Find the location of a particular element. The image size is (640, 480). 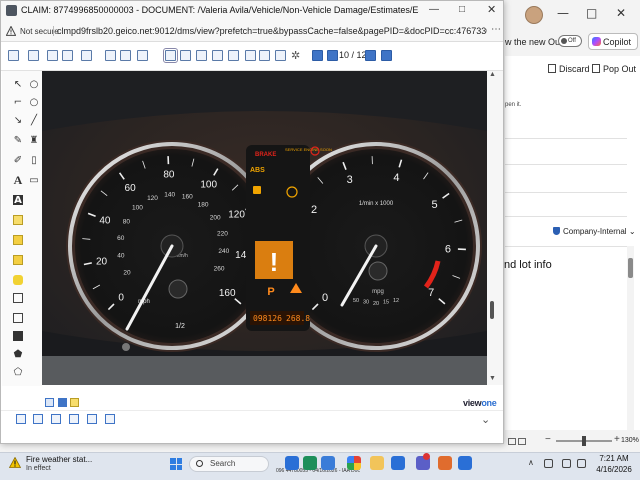

view-mode-icons is located at coordinates (525, 440).